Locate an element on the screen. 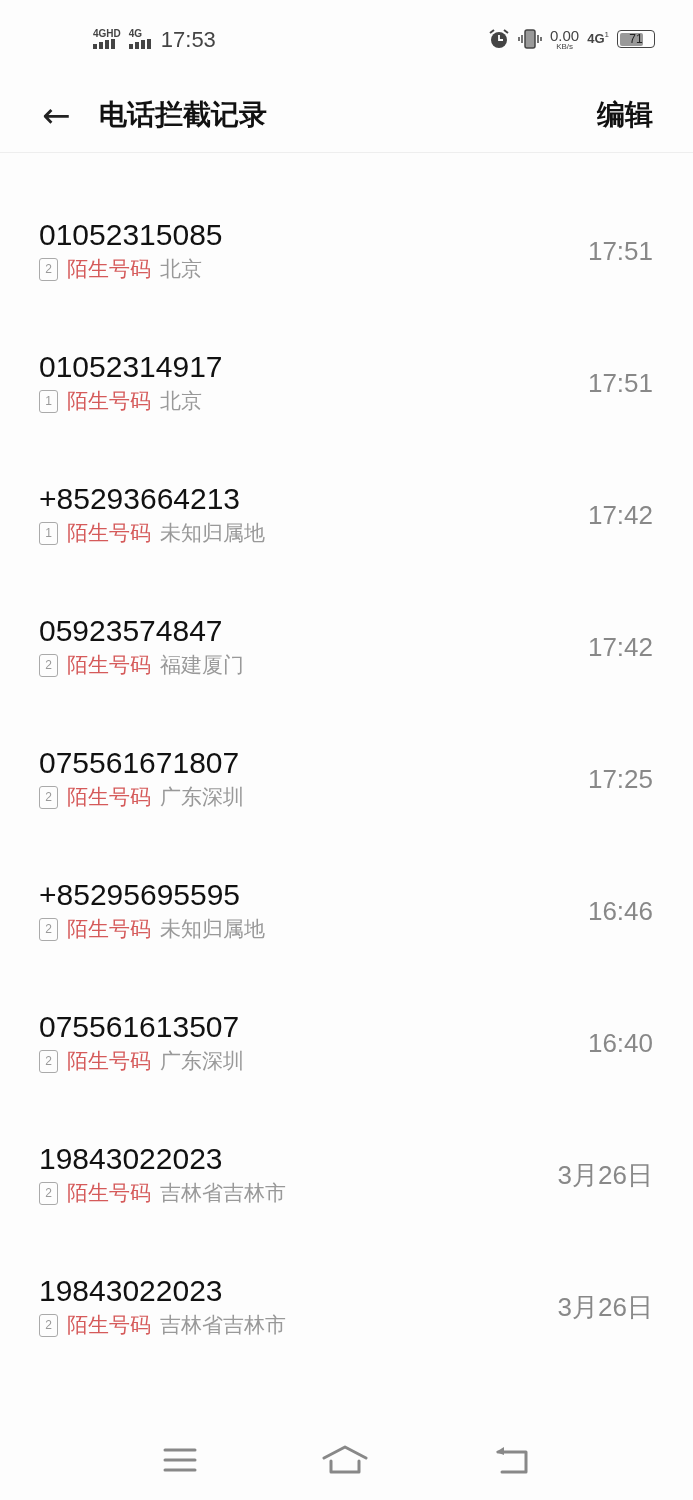 This screenshot has height=1500, width=693. phone-number: 05923574847 is located at coordinates (131, 631).